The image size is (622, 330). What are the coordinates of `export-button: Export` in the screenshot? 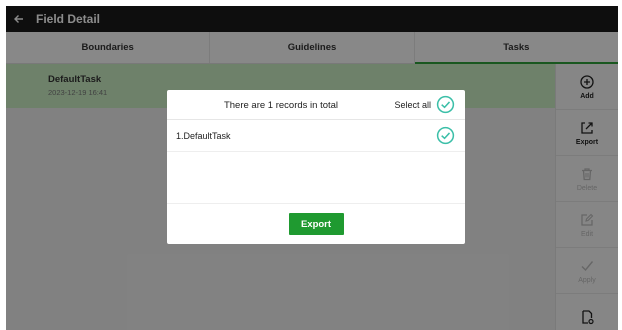 It's located at (316, 224).